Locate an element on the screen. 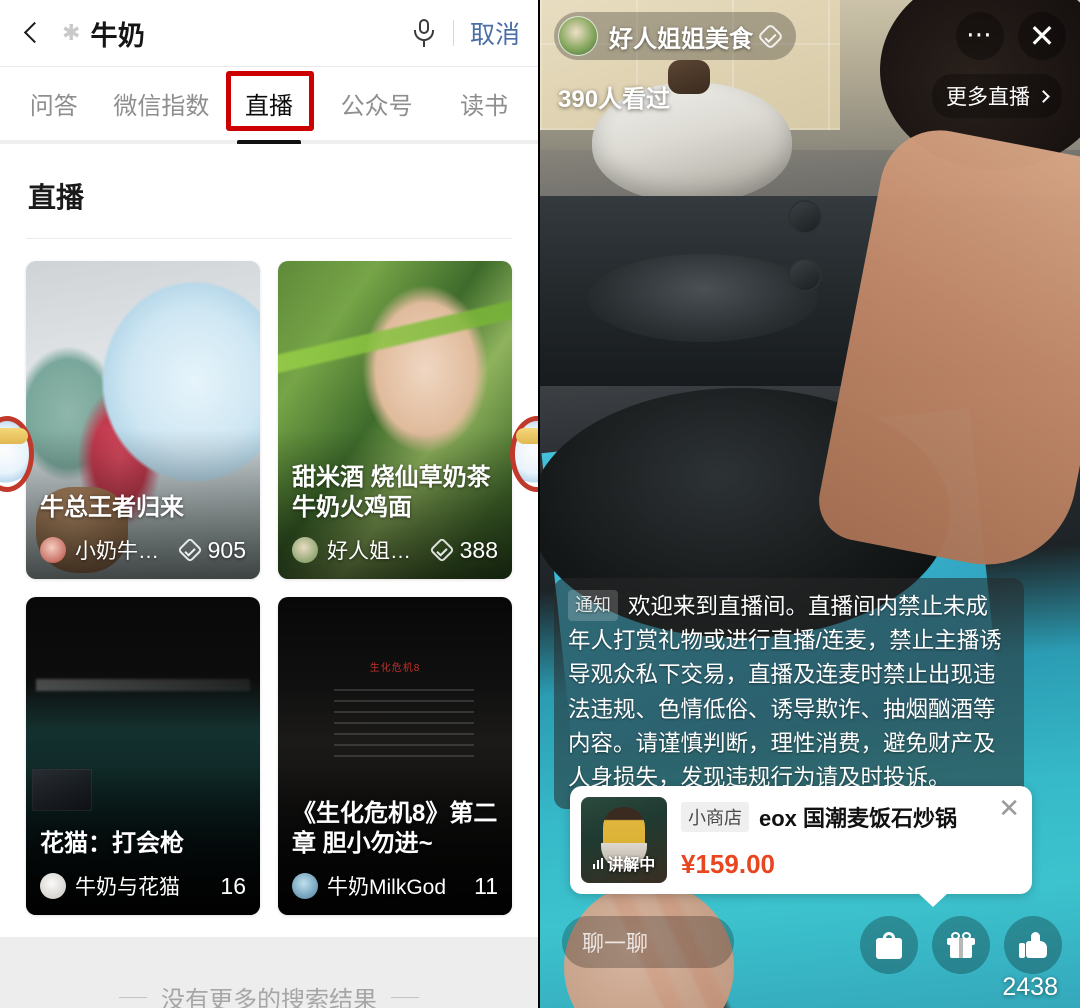  more-live-label: 更多直播 is located at coordinates (988, 97).